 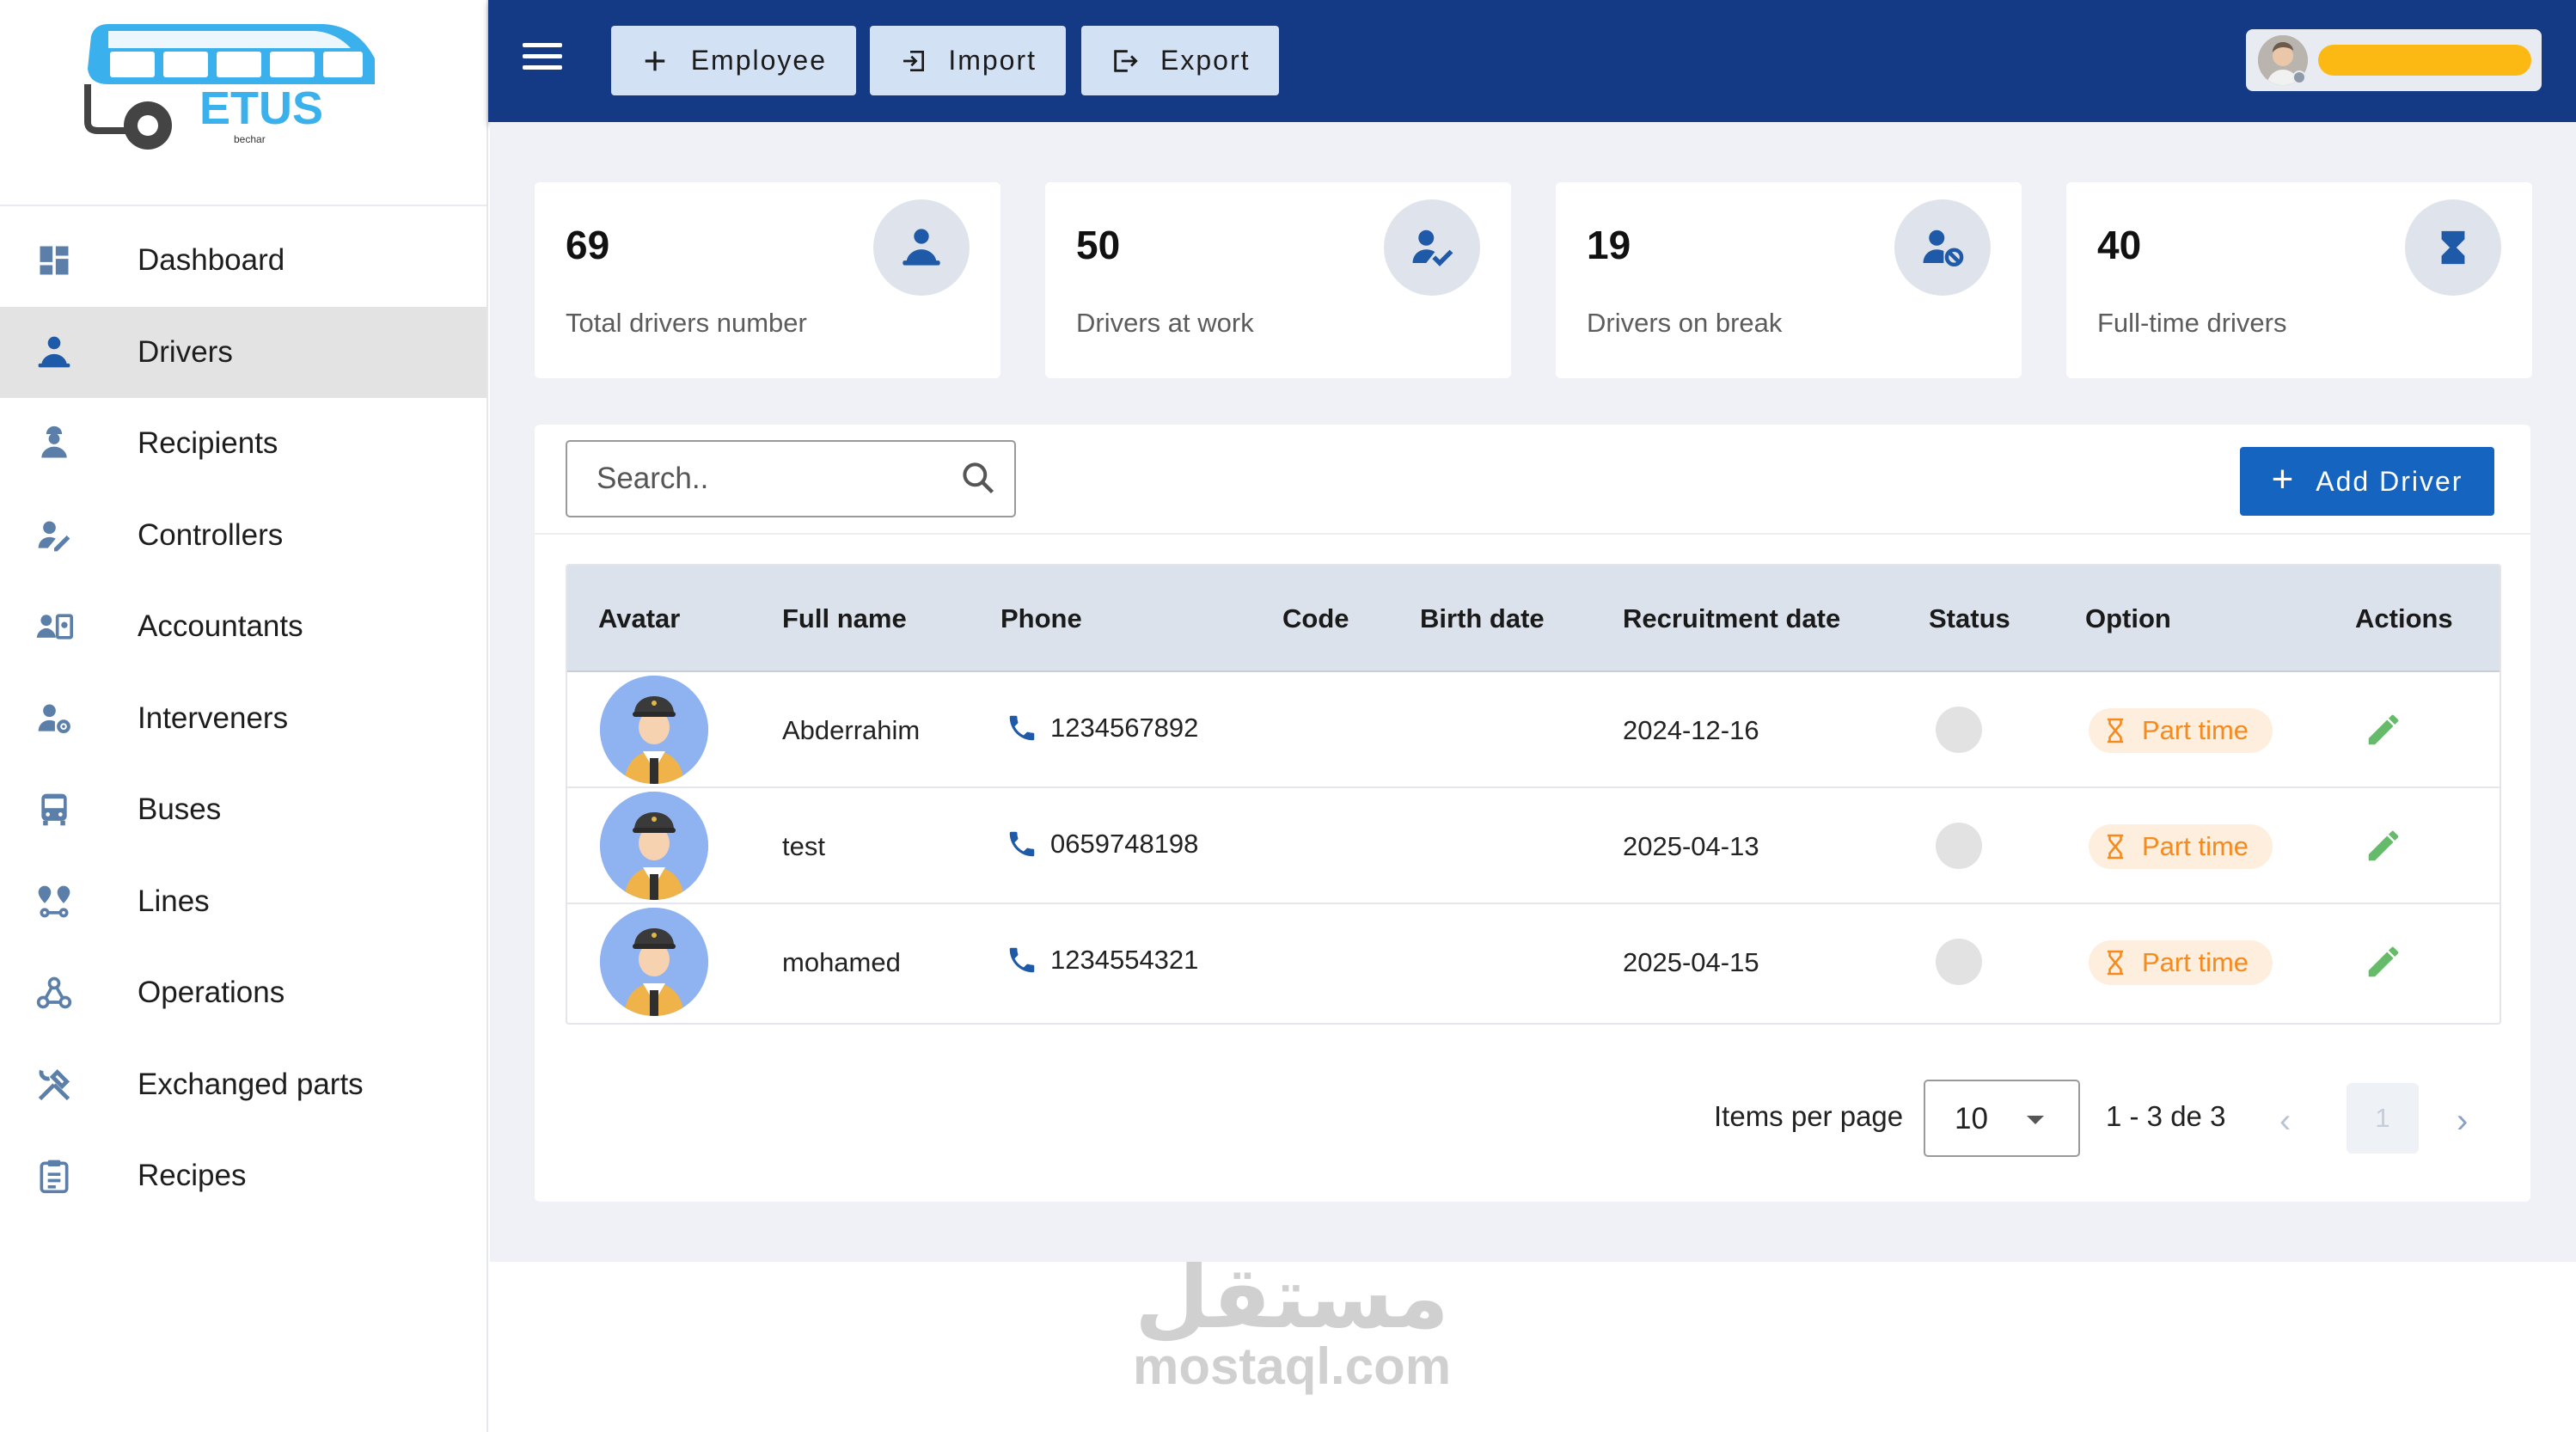 What do you see at coordinates (2285, 1121) in the screenshot?
I see `chevron-left-icon: ‹` at bounding box center [2285, 1121].